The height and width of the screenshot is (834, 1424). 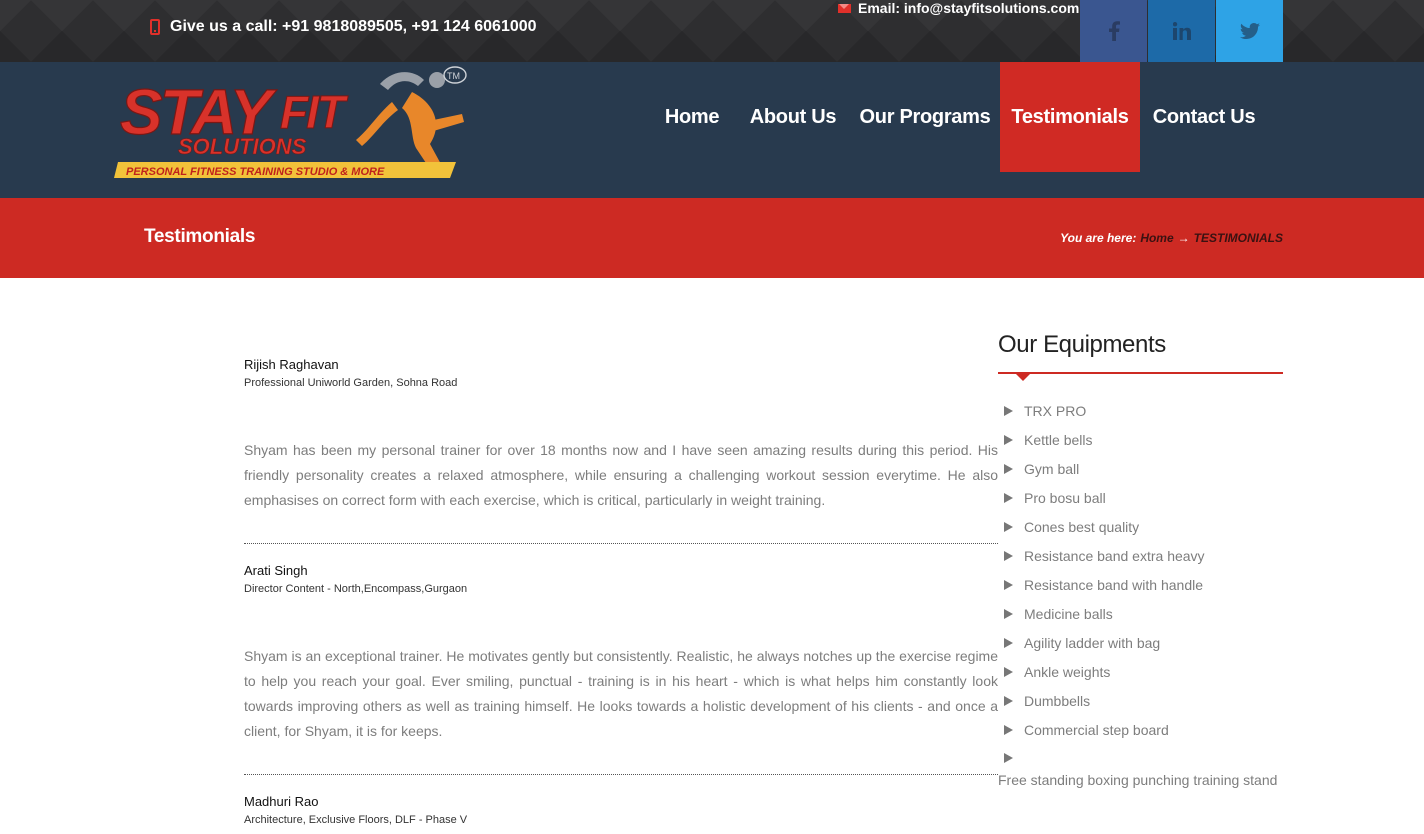 What do you see at coordinates (1068, 614) in the screenshot?
I see `equipment-label: Medicine balls` at bounding box center [1068, 614].